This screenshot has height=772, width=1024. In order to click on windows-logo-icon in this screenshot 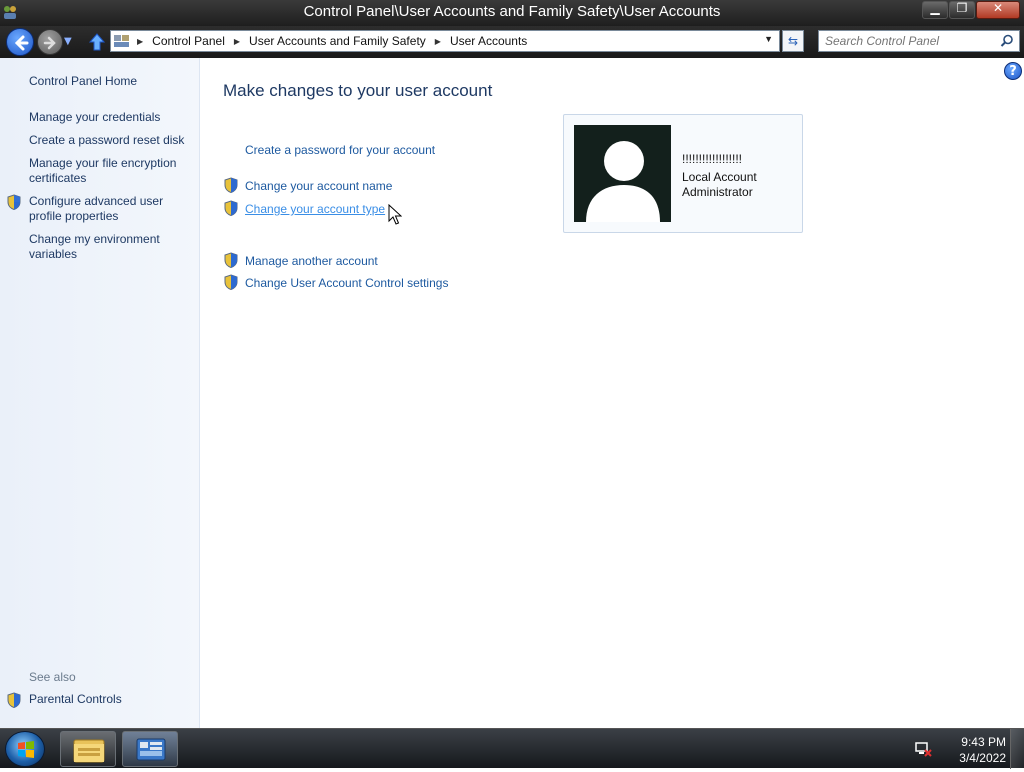, I will do `click(26, 749)`.